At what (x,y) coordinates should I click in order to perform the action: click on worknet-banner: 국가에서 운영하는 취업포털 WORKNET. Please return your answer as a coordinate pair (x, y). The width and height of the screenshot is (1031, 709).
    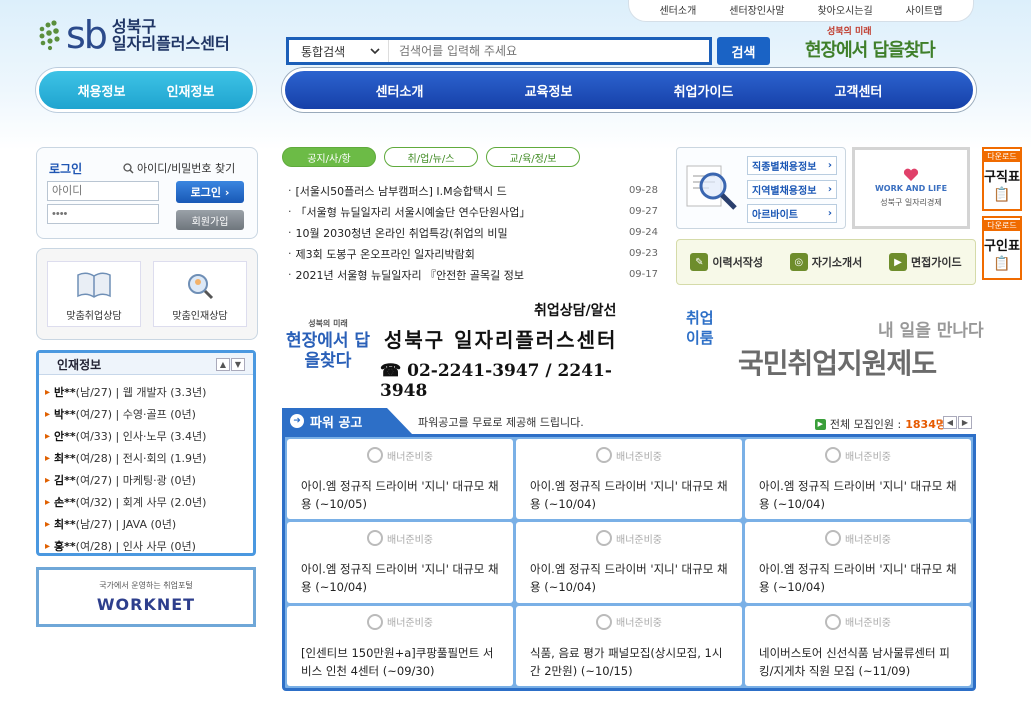
    Looking at the image, I should click on (146, 597).